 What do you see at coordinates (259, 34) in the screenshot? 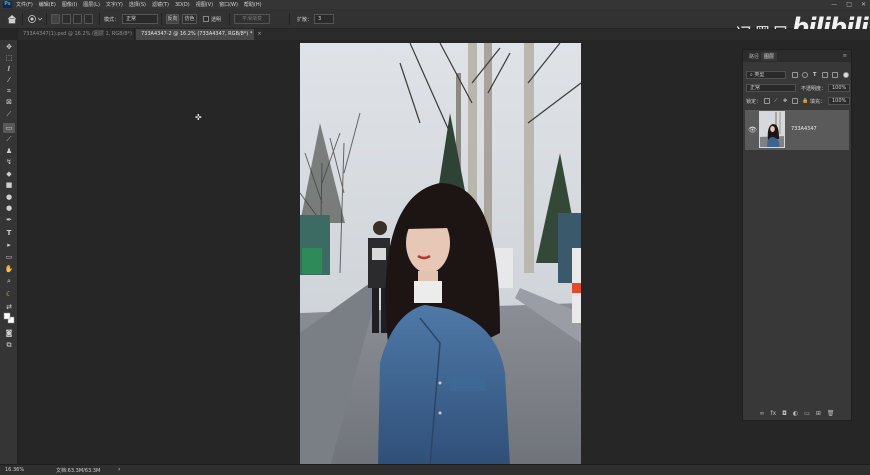
I see `tab-close-icon: ×` at bounding box center [259, 34].